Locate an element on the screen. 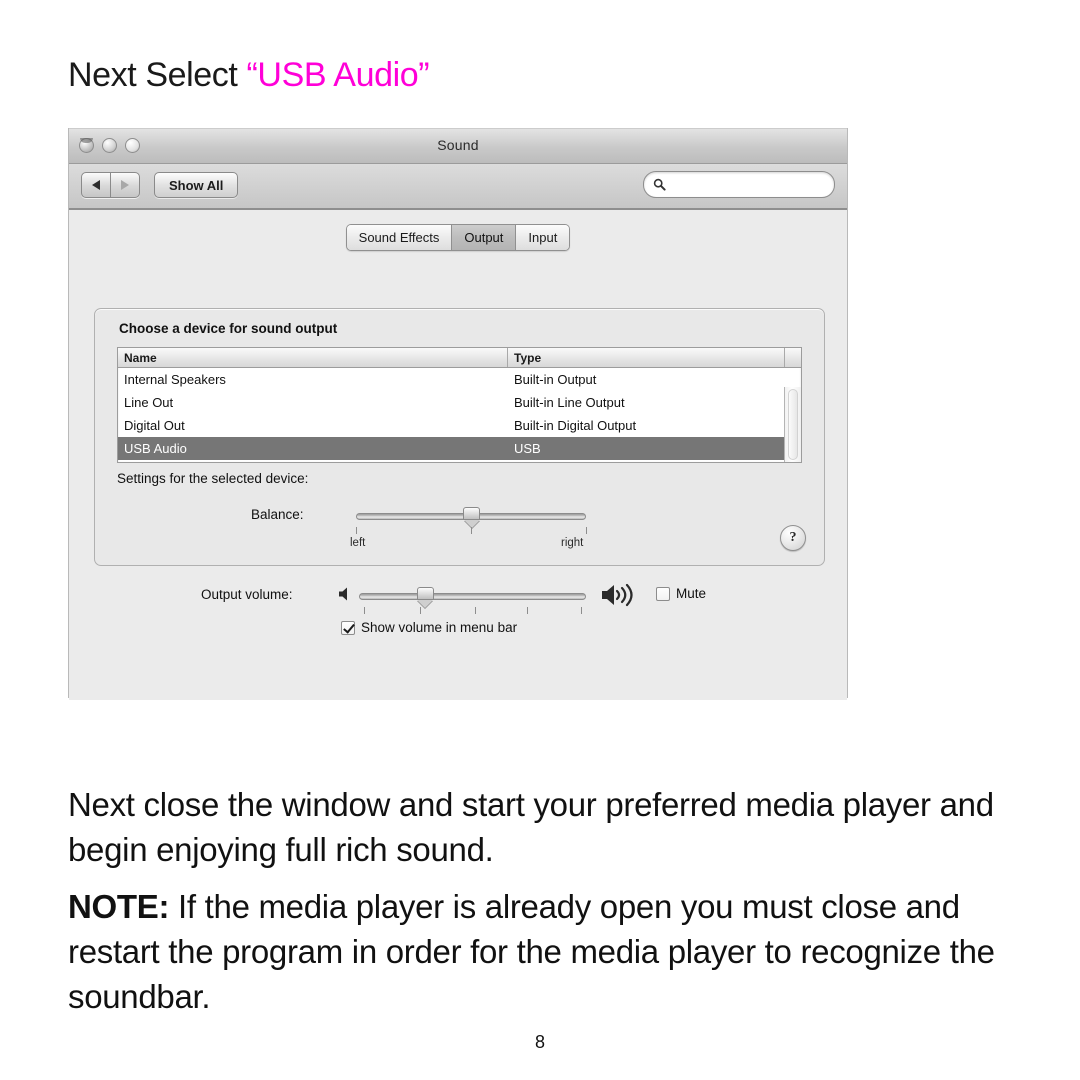 This screenshot has width=1080, height=1080. chevron-right-icon is located at coordinates (125, 185).